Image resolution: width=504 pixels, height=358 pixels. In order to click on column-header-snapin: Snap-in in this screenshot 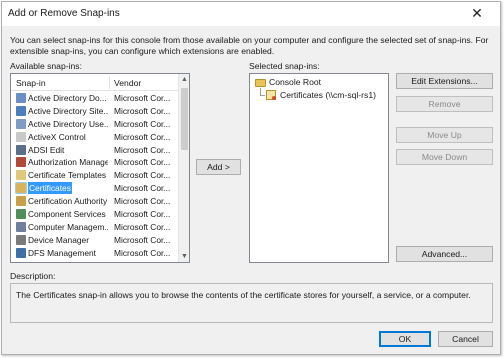, I will do `click(31, 83)`.